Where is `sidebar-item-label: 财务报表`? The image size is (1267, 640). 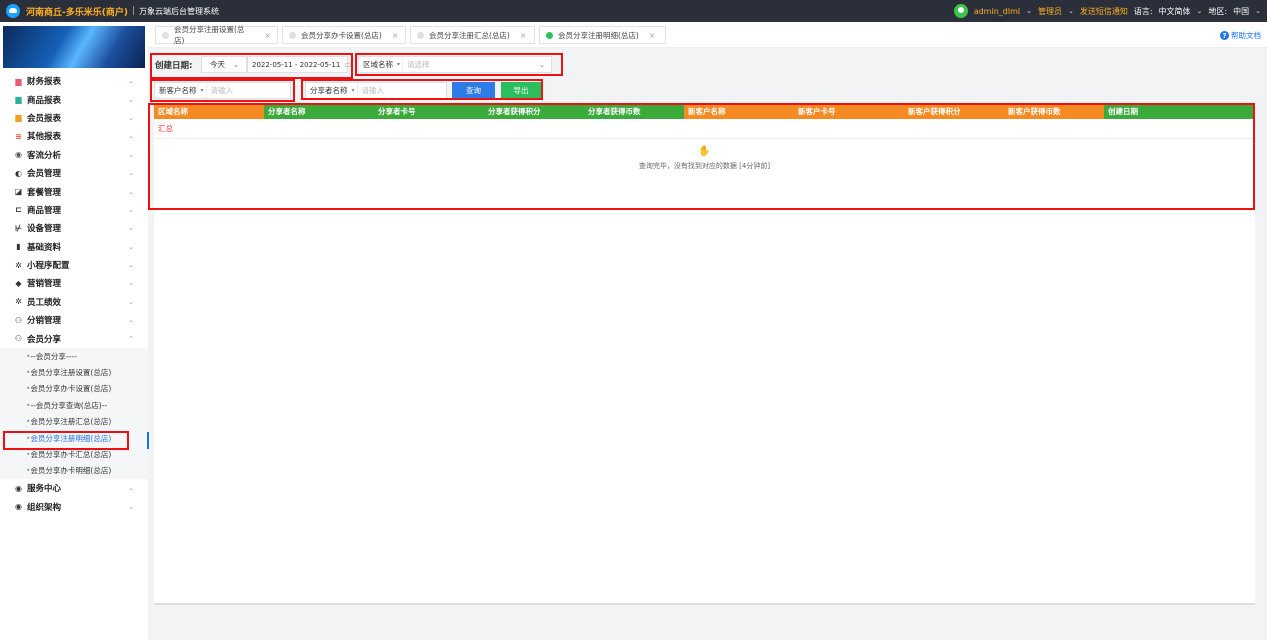 sidebar-item-label: 财务报表 is located at coordinates (44, 82).